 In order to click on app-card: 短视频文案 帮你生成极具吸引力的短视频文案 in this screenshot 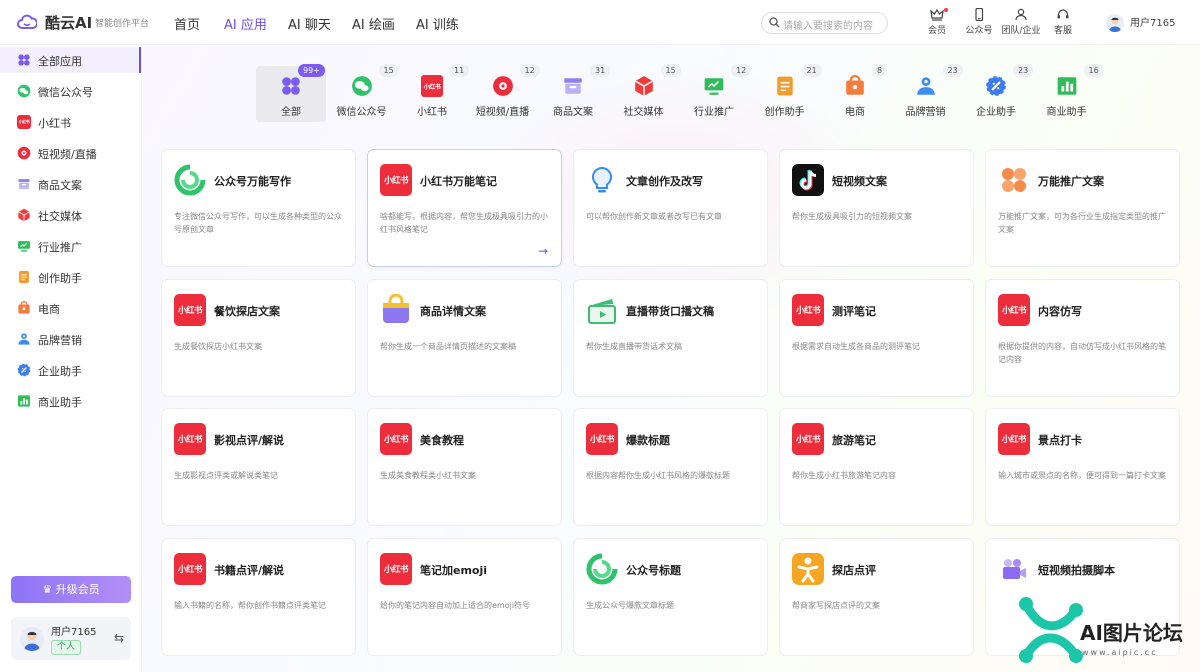, I will do `click(876, 208)`.